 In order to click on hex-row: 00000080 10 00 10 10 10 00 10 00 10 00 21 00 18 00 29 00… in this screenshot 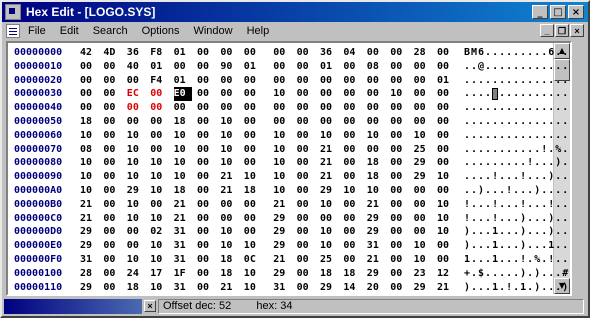, I will do `click(289, 163)`.